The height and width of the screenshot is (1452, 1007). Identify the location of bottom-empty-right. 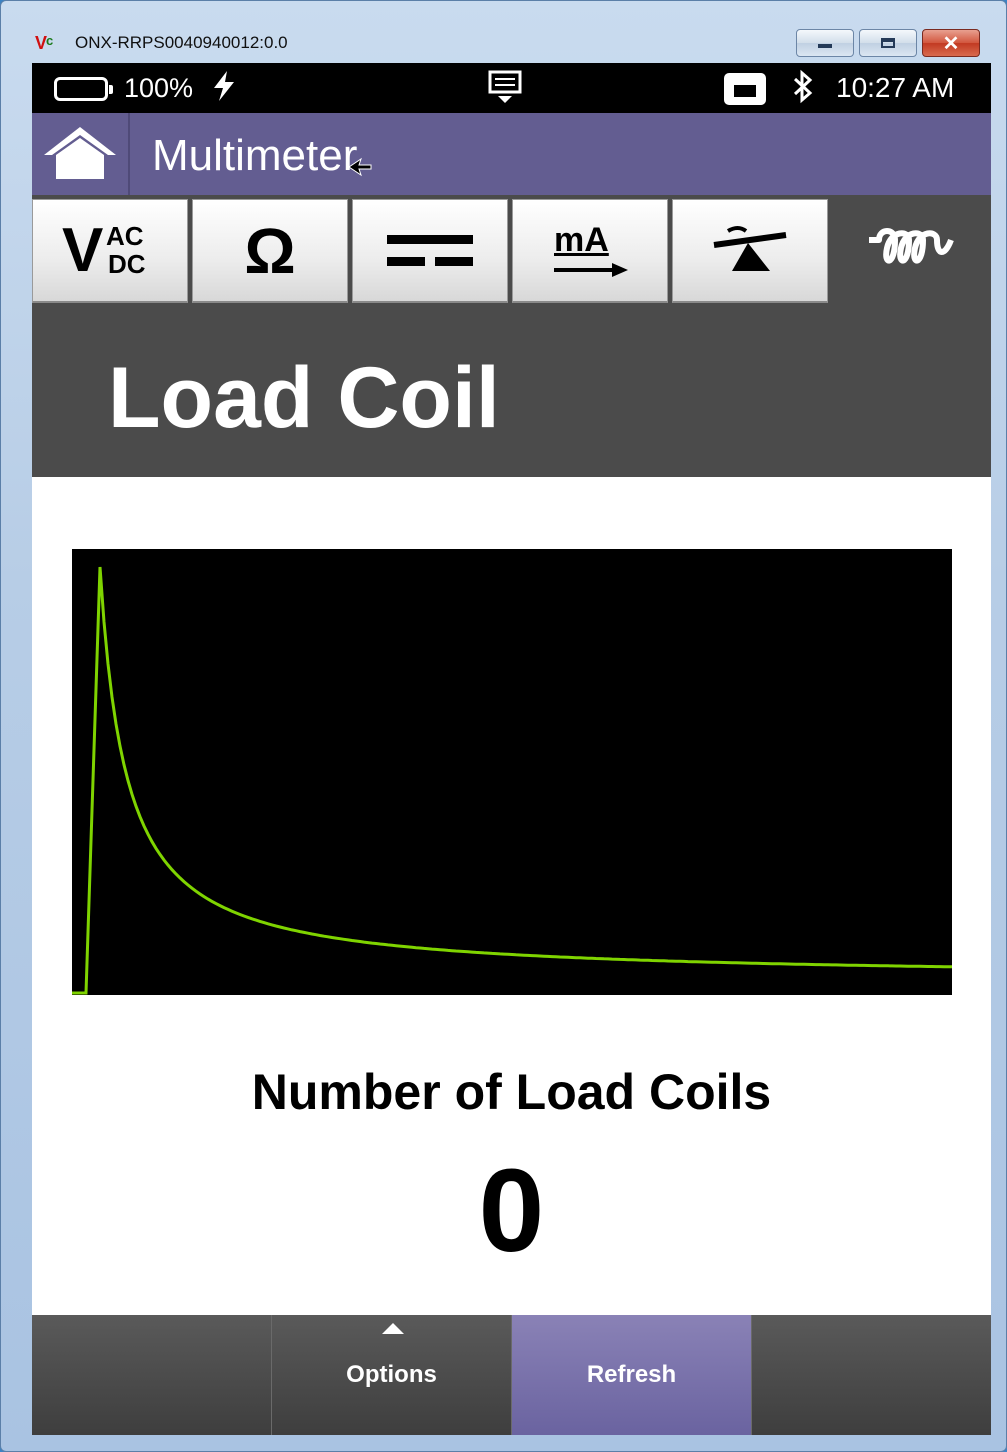
(871, 1375).